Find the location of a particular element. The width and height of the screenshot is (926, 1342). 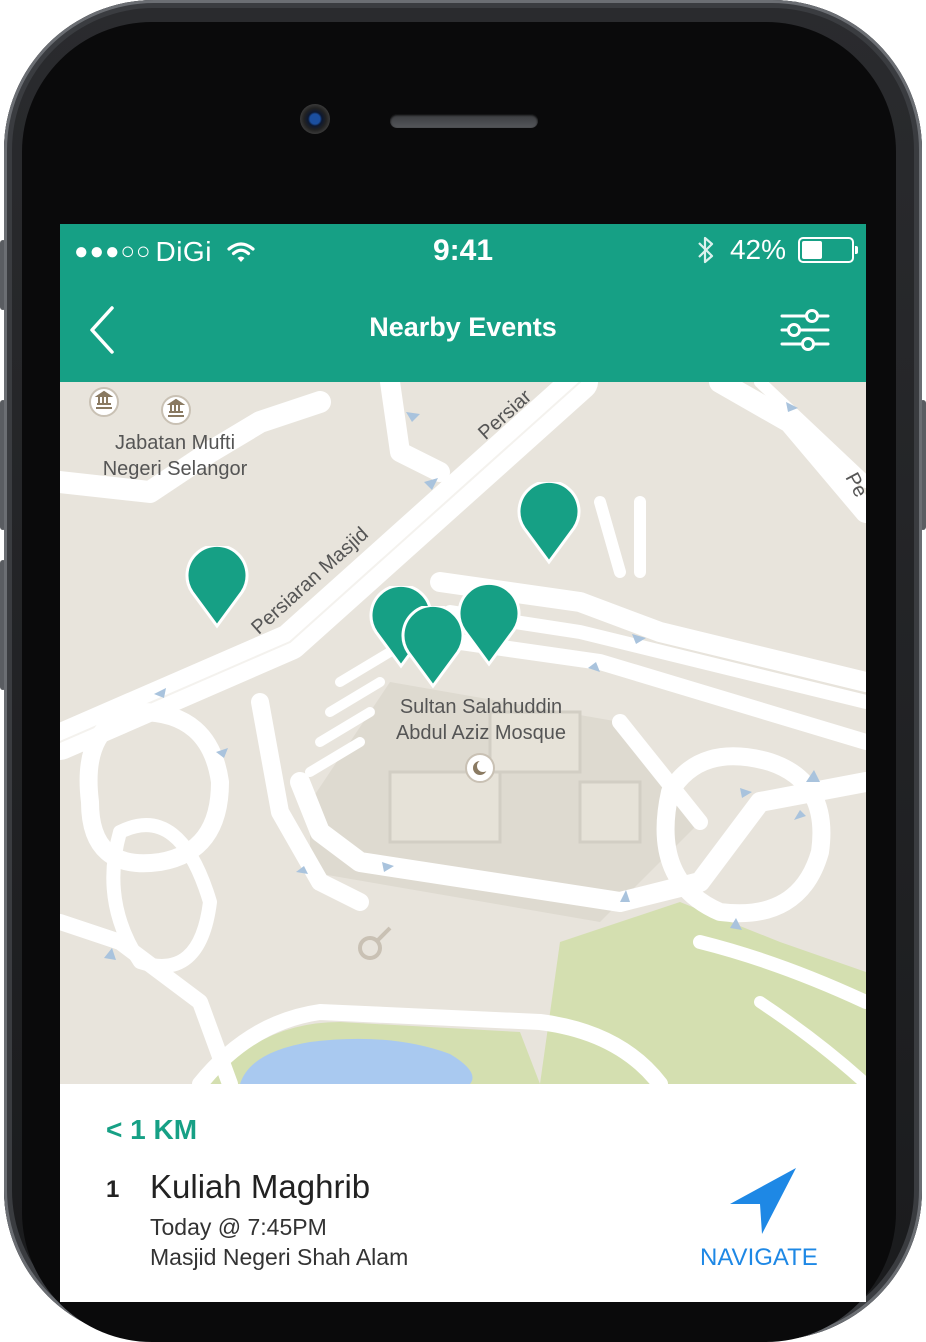

navigation-bar: Nearby Events is located at coordinates (463, 331).